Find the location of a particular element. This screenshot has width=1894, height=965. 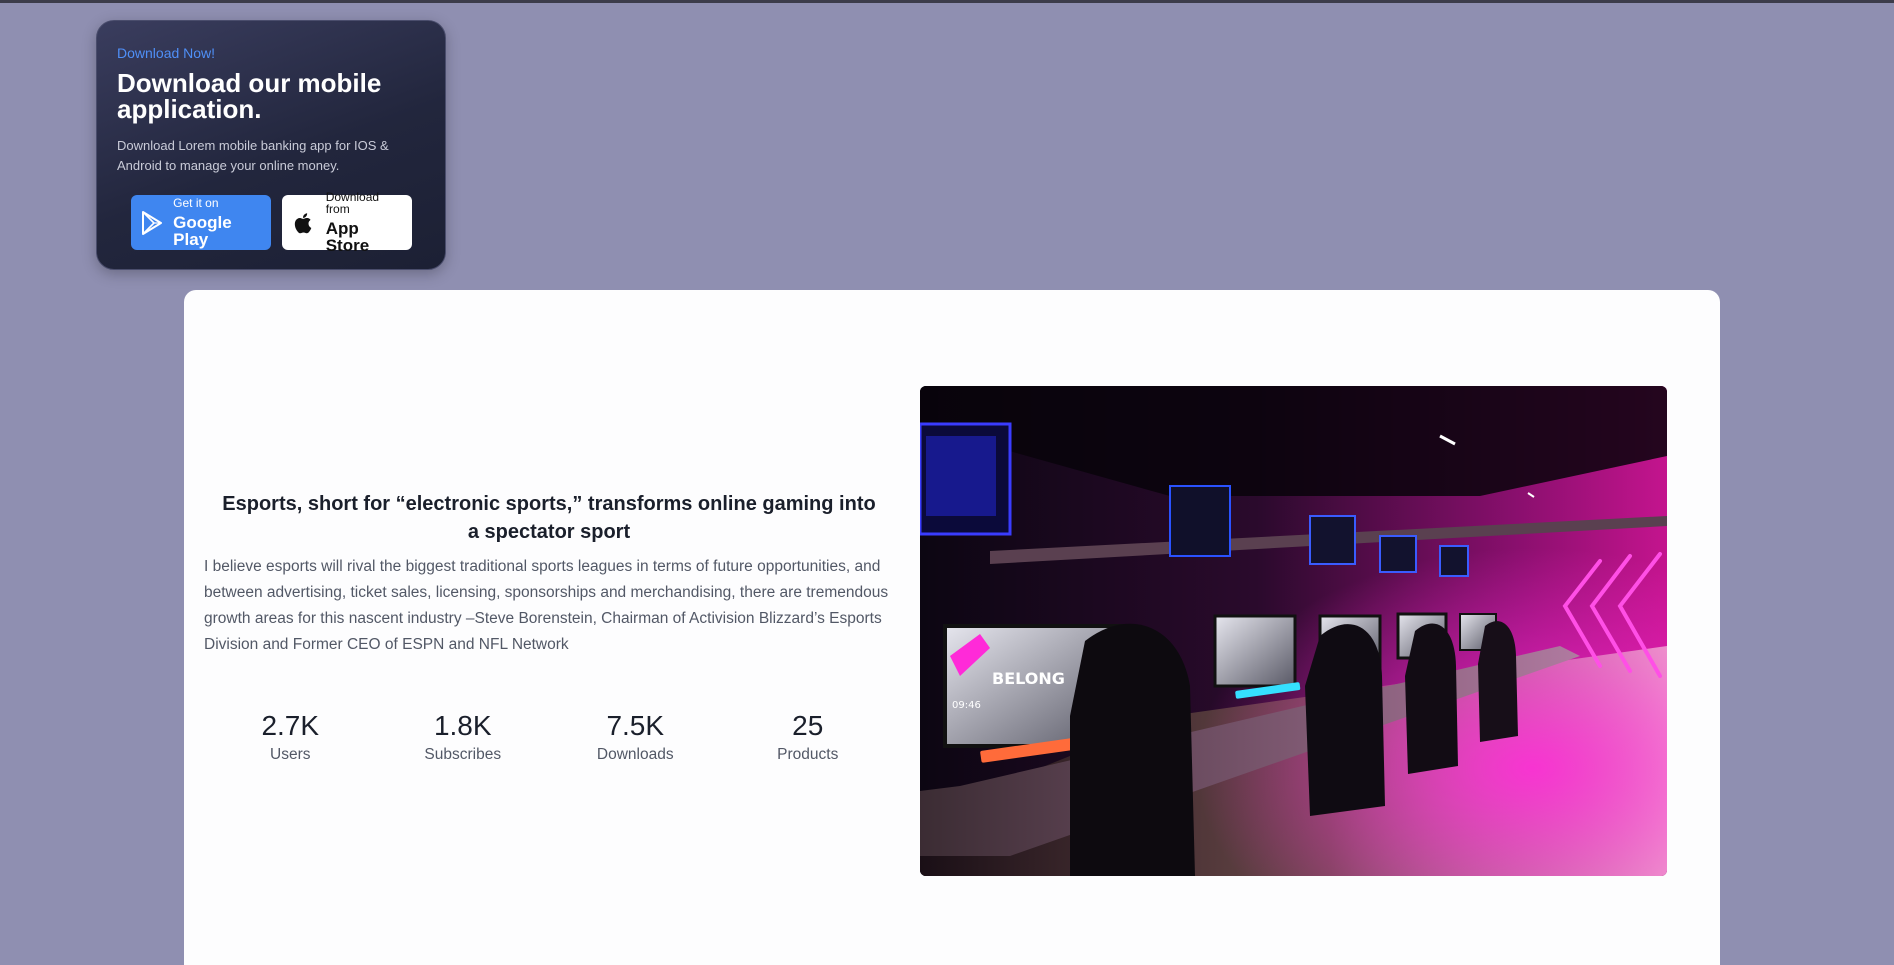

app-store-small: Download from is located at coordinates (352, 203).